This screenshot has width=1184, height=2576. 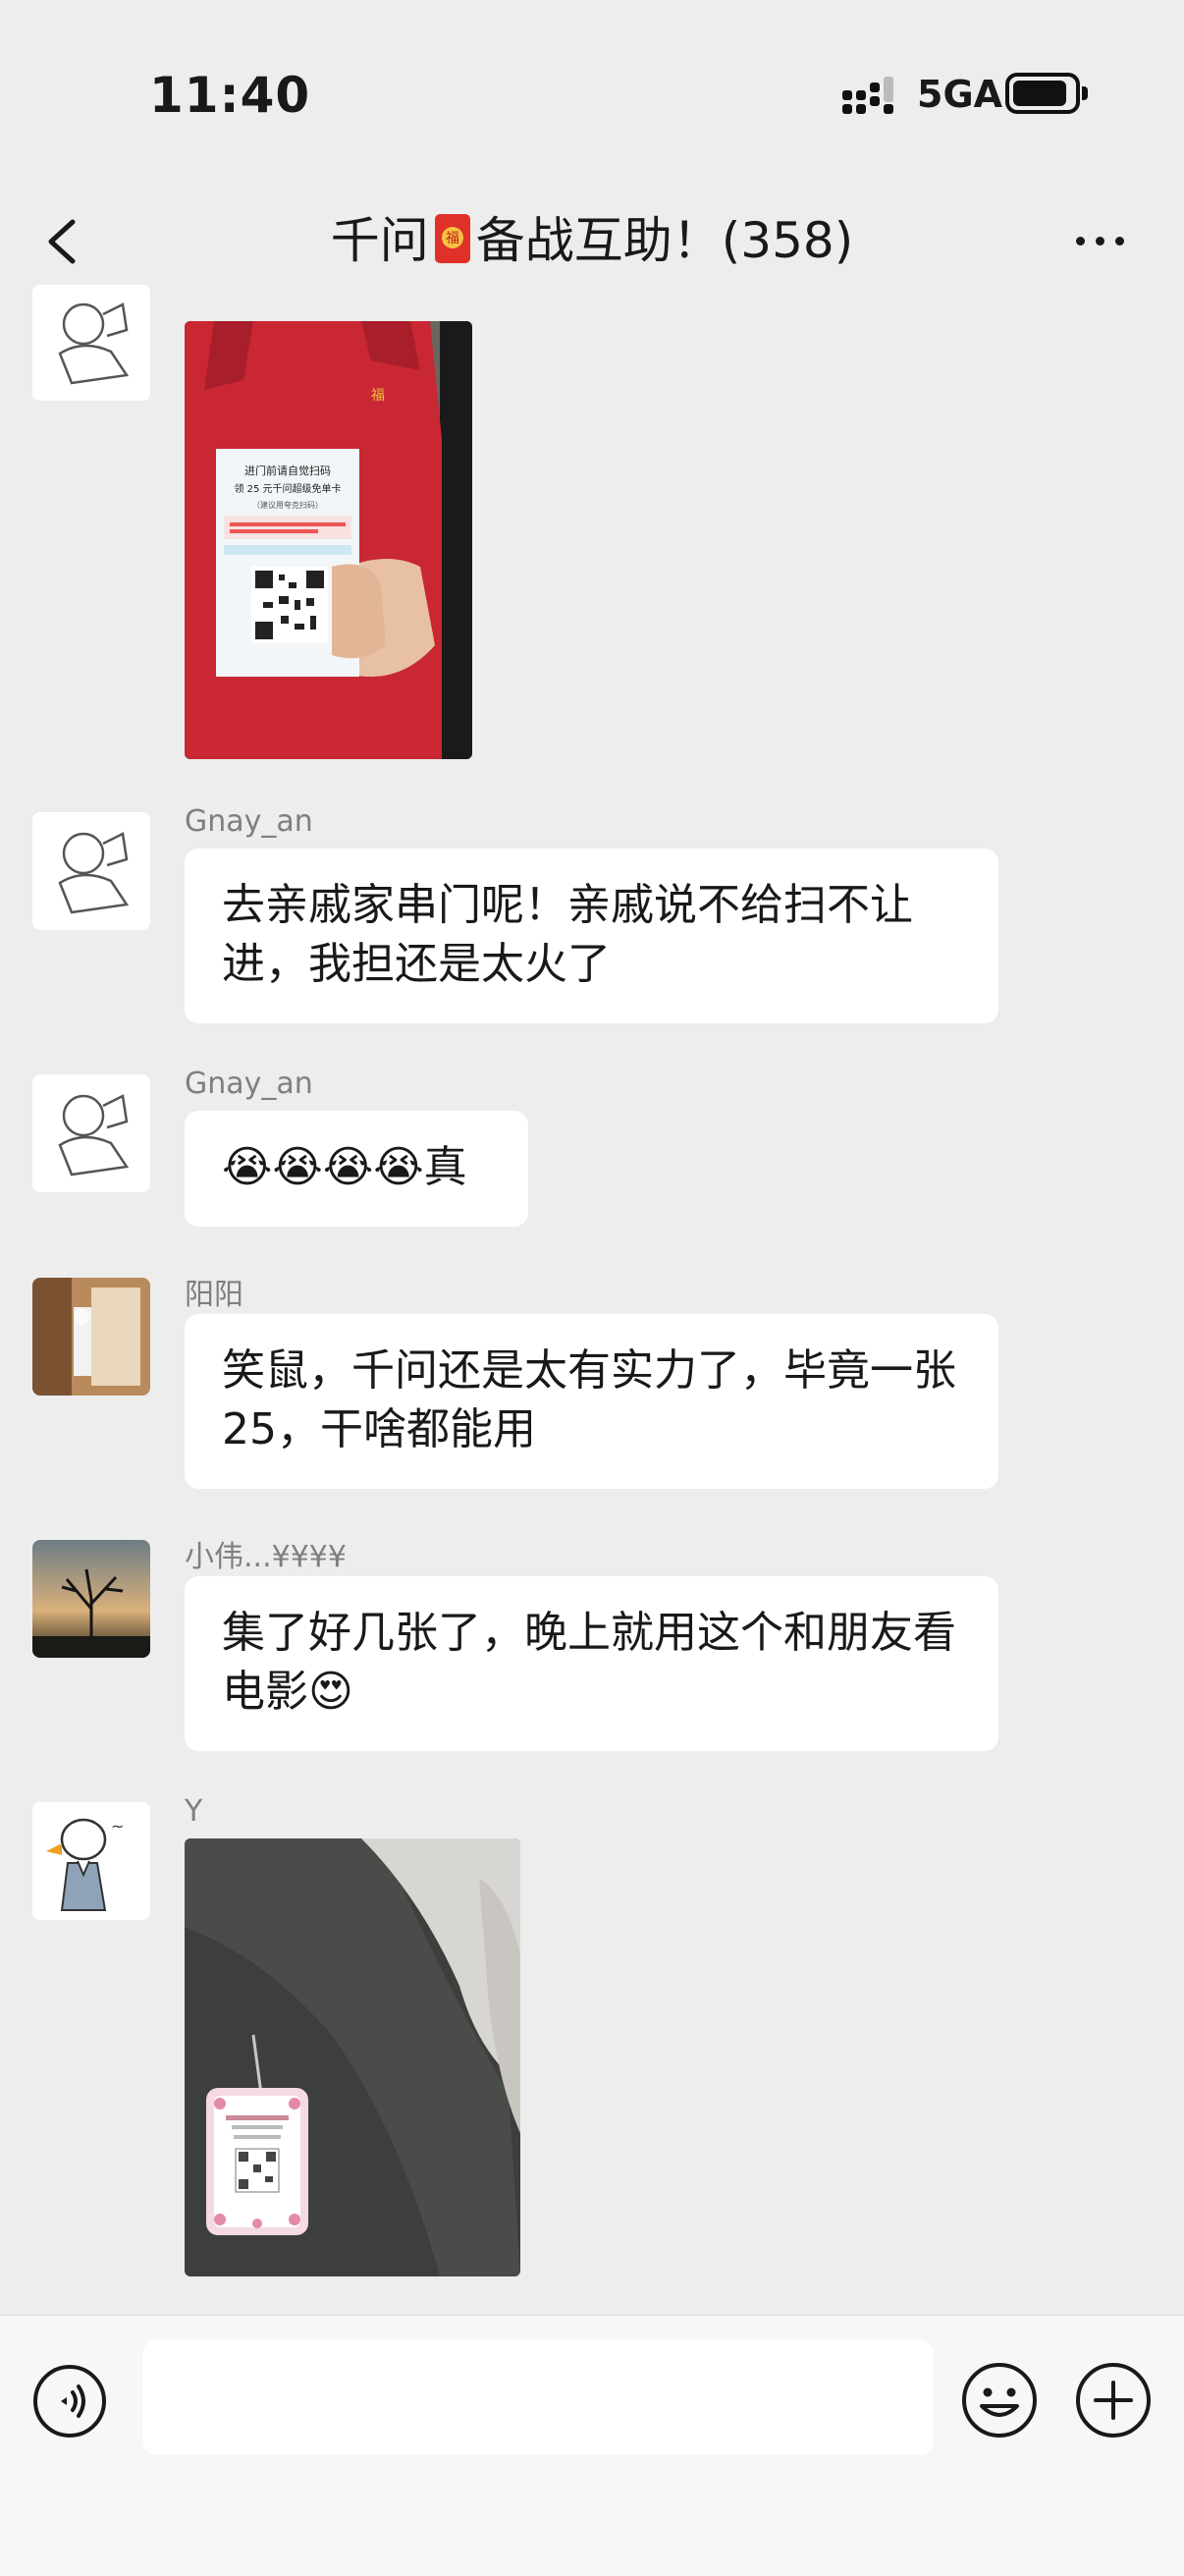 What do you see at coordinates (1000, 2400) in the screenshot?
I see `emoji-icon` at bounding box center [1000, 2400].